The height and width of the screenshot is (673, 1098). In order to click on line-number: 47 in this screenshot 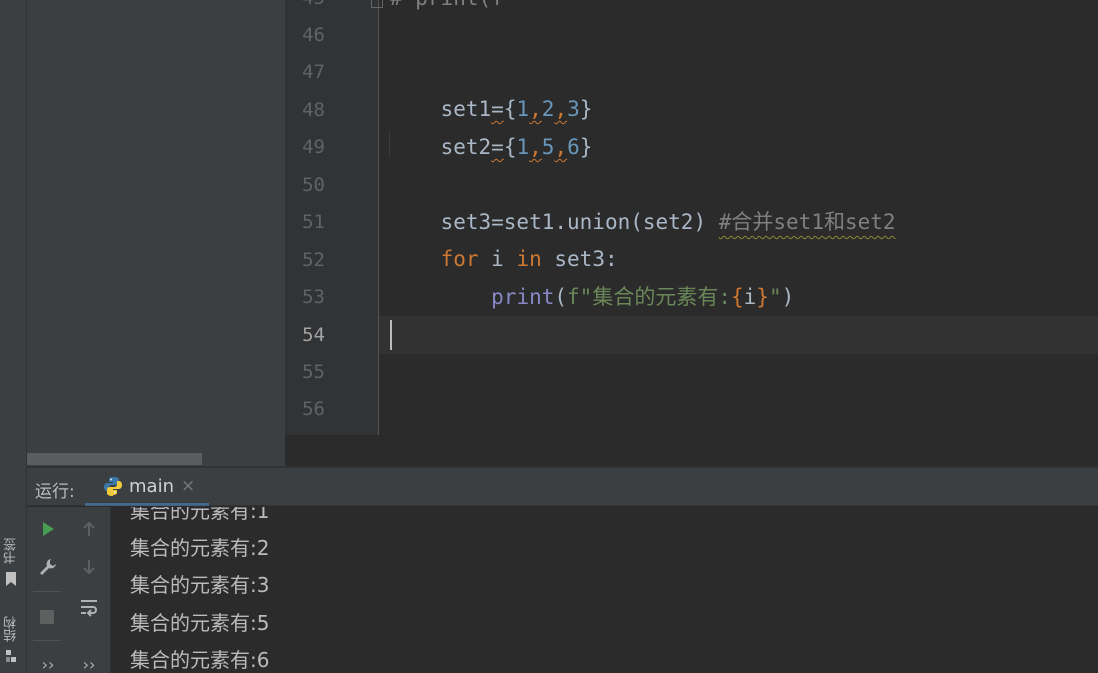, I will do `click(313, 72)`.